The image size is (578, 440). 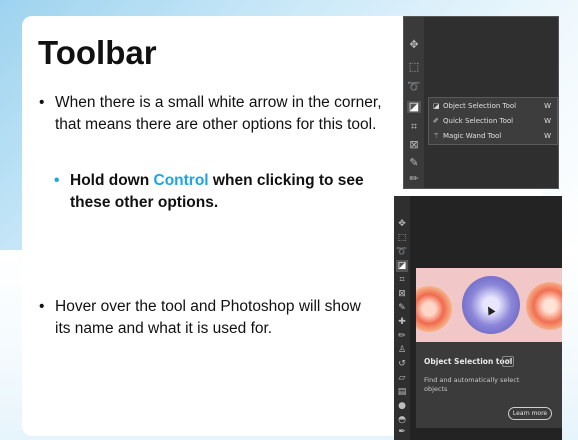 What do you see at coordinates (402, 350) in the screenshot?
I see `stamp-tool-icon: ♙` at bounding box center [402, 350].